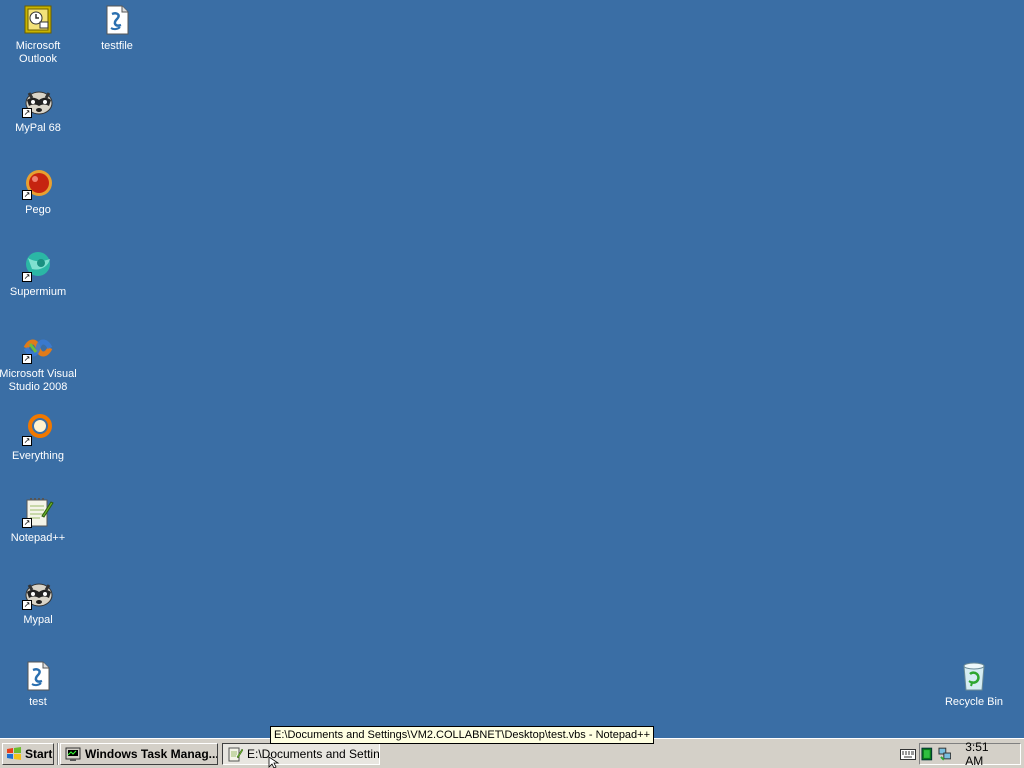  I want to click on desktop-icon-test: test, so click(38, 695).